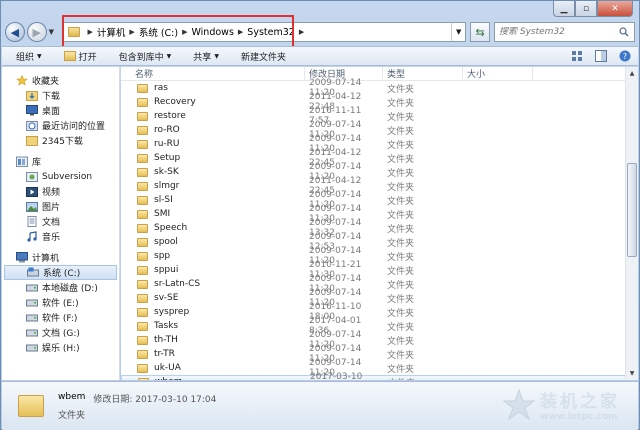 This screenshot has width=640, height=430. Describe the element at coordinates (60, 161) in the screenshot. I see `nav-libraries: 库` at that location.